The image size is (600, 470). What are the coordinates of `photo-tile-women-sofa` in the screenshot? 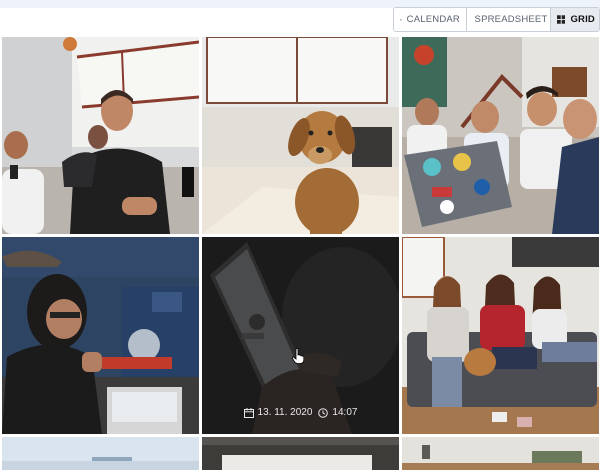 It's located at (500, 335).